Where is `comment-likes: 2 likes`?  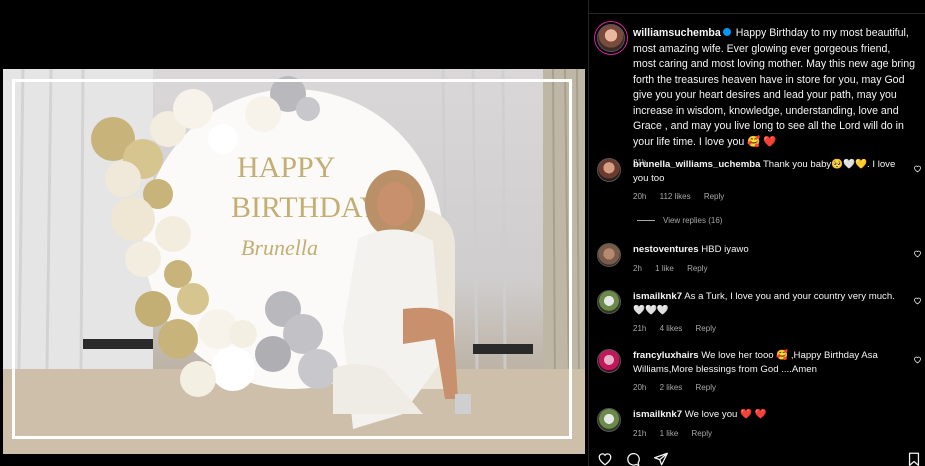
comment-likes: 2 likes is located at coordinates (671, 387).